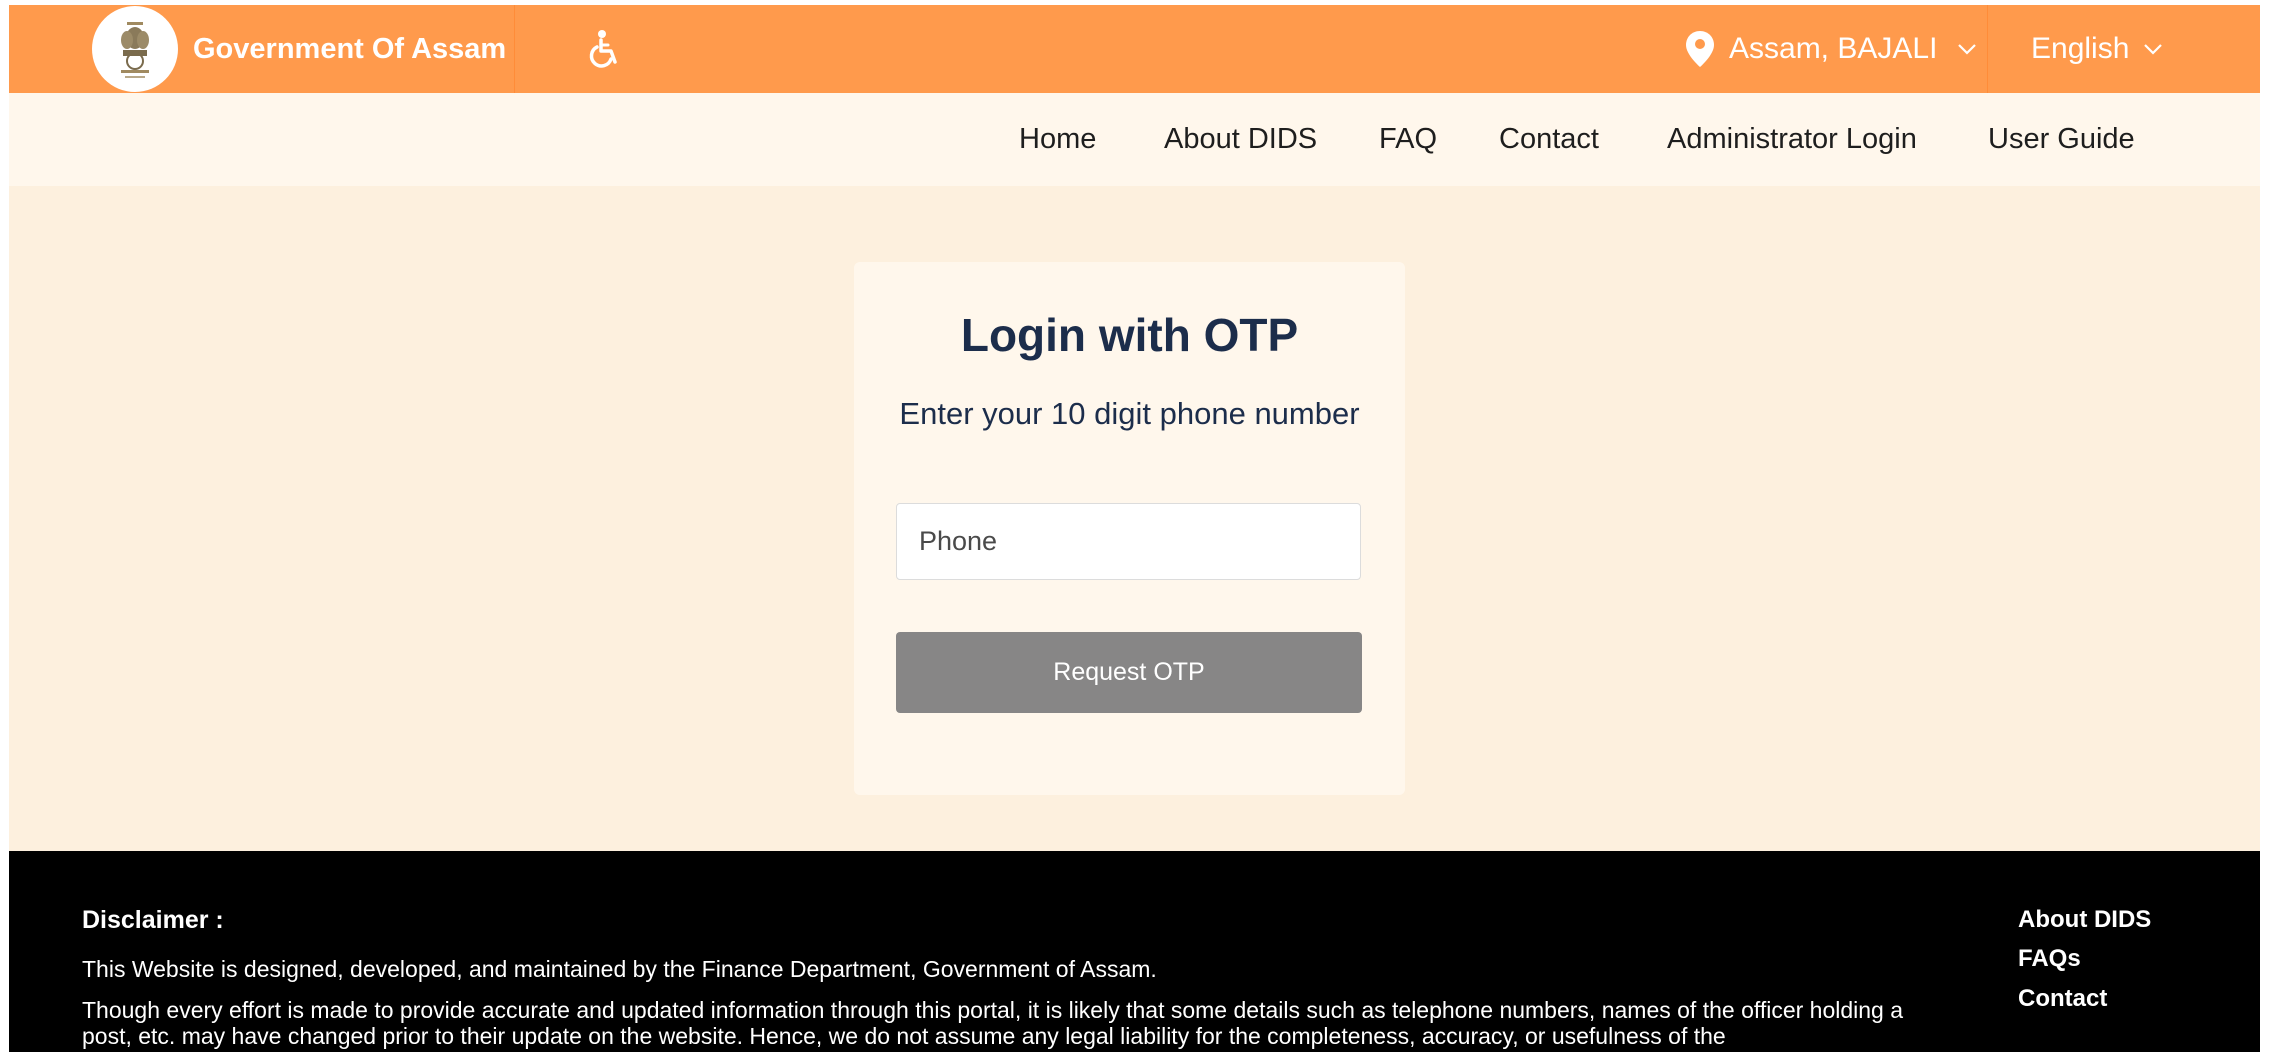 The width and height of the screenshot is (2269, 1052). I want to click on request-otp-button: Request OTP, so click(1129, 672).